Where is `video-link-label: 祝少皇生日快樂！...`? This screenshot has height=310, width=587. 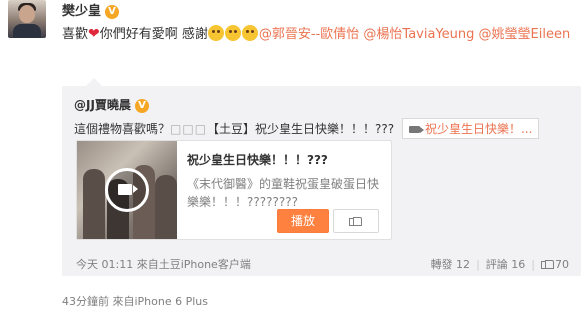
video-link-label: 祝少皇生日快樂！... is located at coordinates (478, 129).